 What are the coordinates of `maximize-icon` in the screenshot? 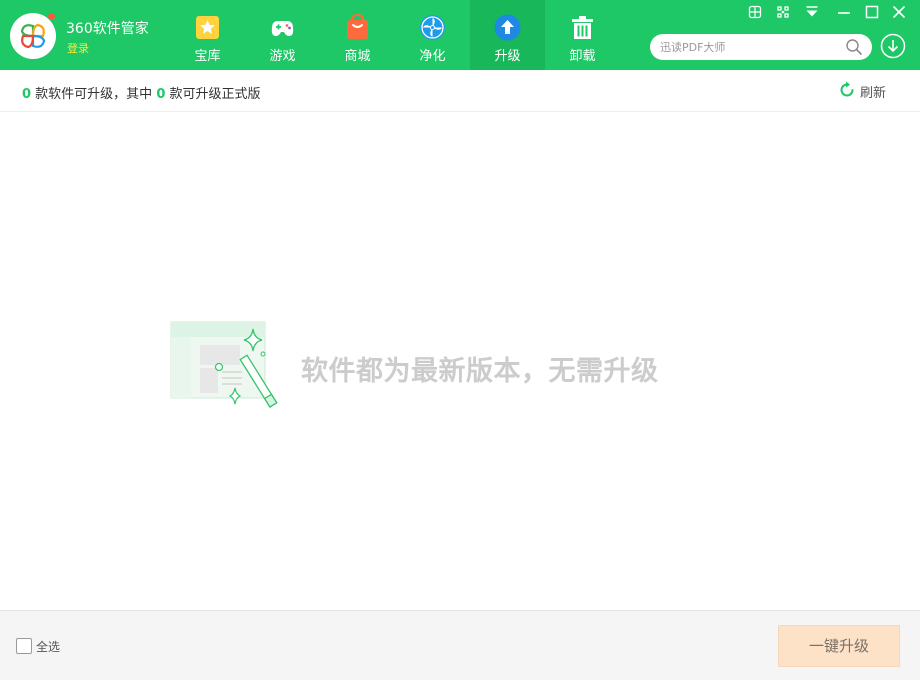 It's located at (872, 12).